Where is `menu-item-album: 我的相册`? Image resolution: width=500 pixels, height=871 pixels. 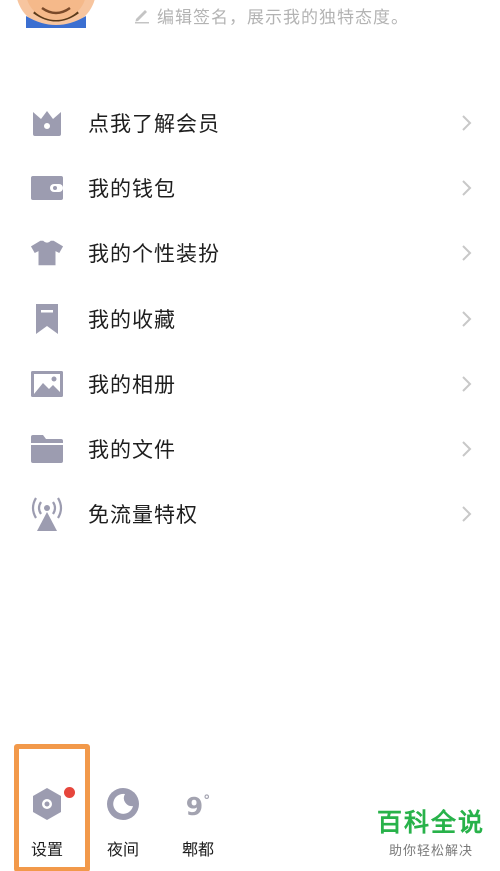 menu-item-album: 我的相册 is located at coordinates (250, 383).